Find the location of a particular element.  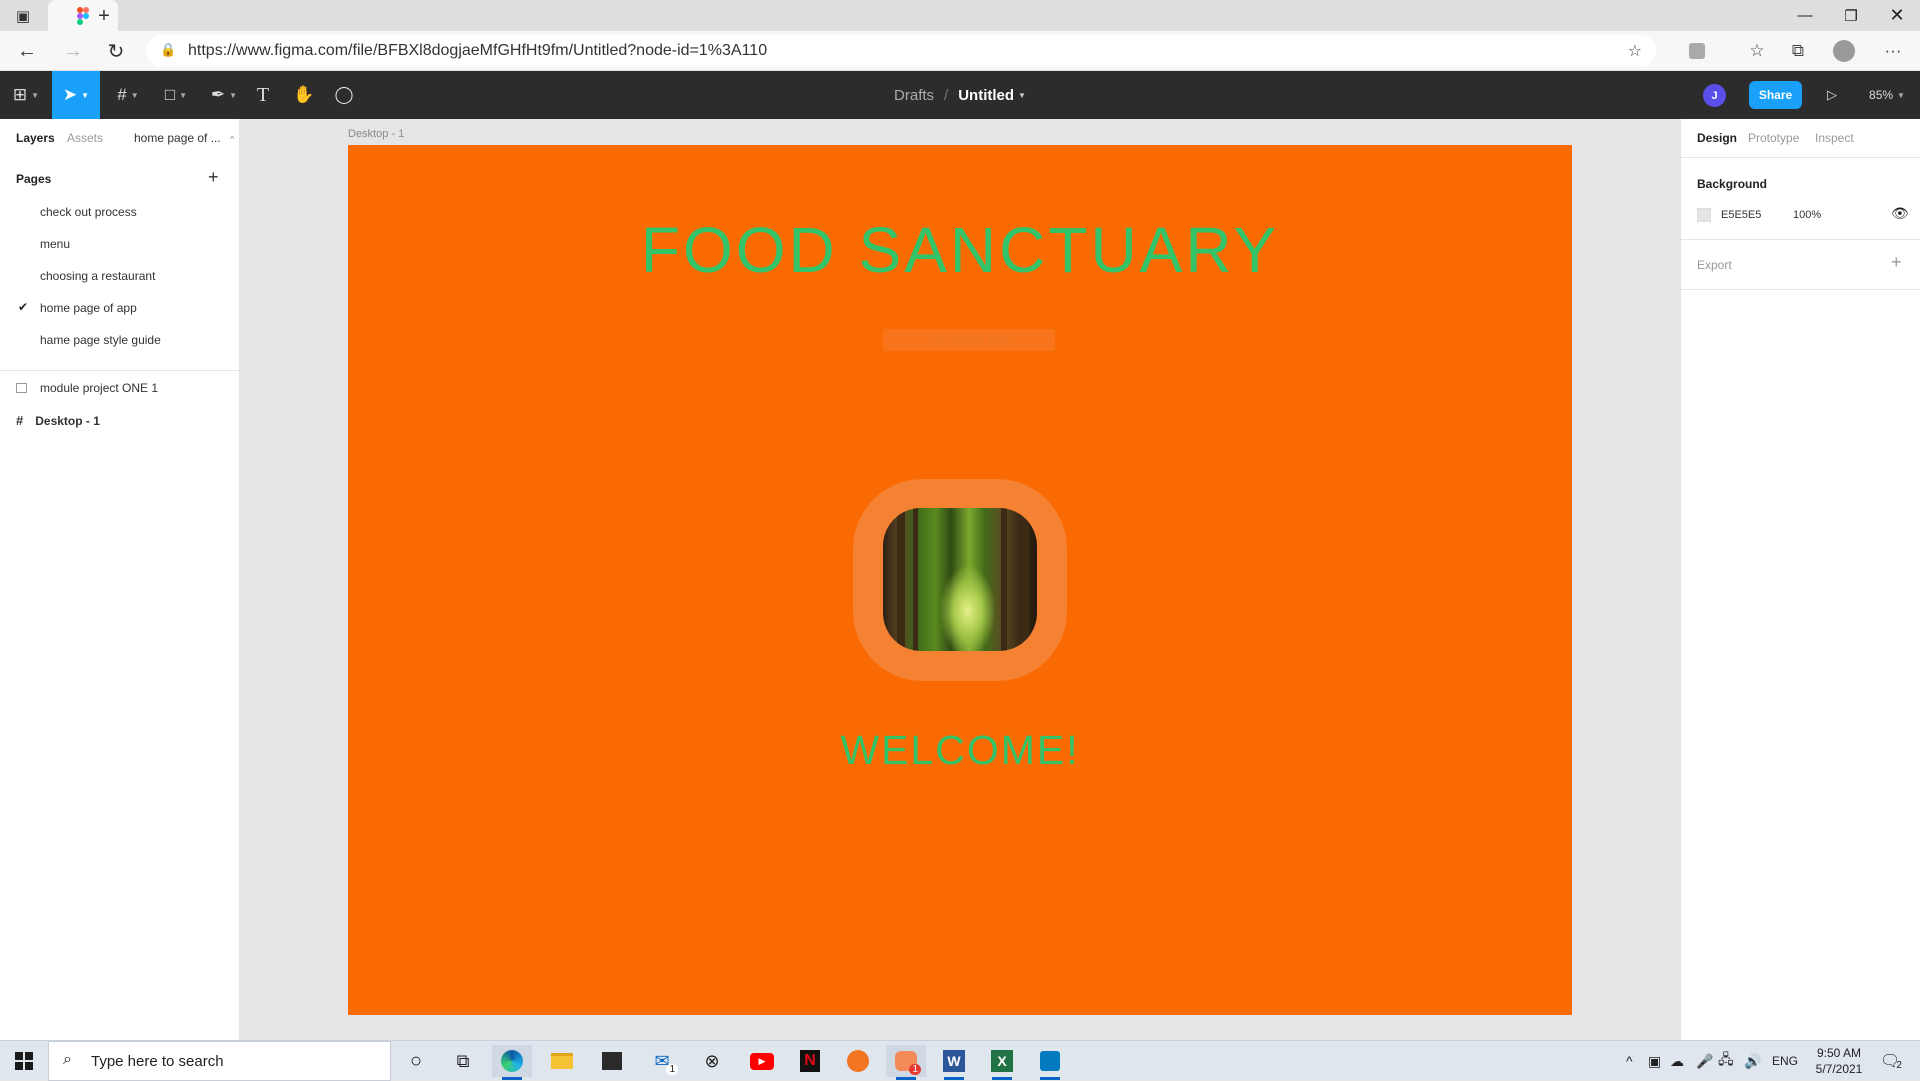

notifications-icon: 🗨 2 is located at coordinates (1891, 1061).